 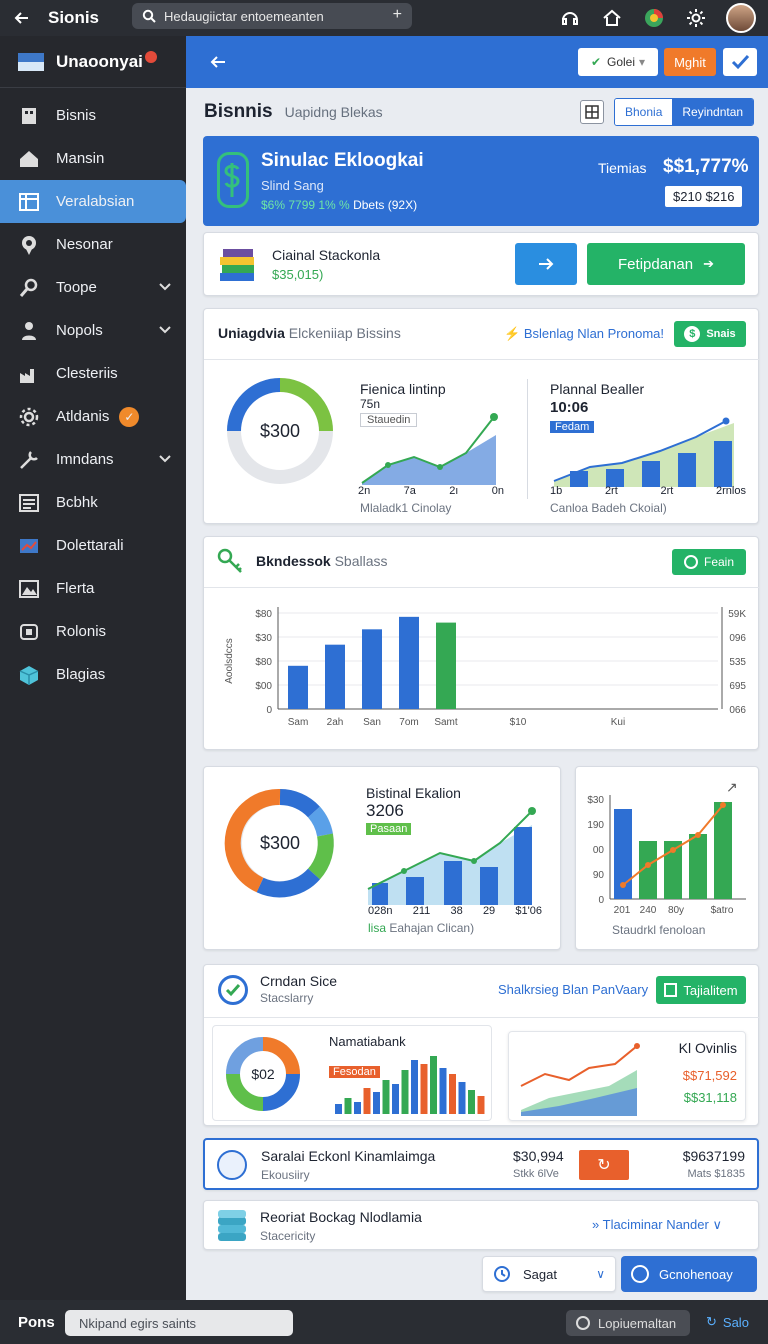 What do you see at coordinates (536, 1174) in the screenshot?
I see `row1-value-1-sub: Stkk 6lVe` at bounding box center [536, 1174].